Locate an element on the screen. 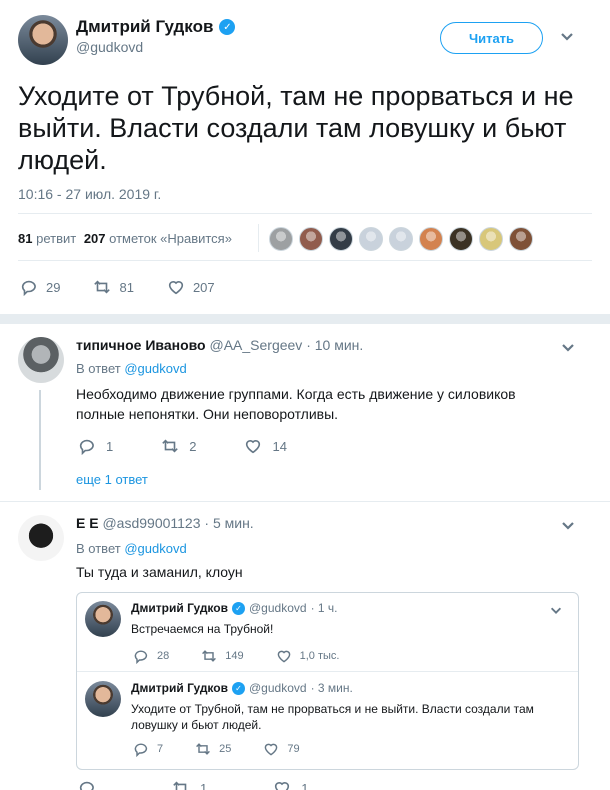 Image resolution: width=610 pixels, height=790 pixels. quoted1-time: · 1 ч. is located at coordinates (324, 608).